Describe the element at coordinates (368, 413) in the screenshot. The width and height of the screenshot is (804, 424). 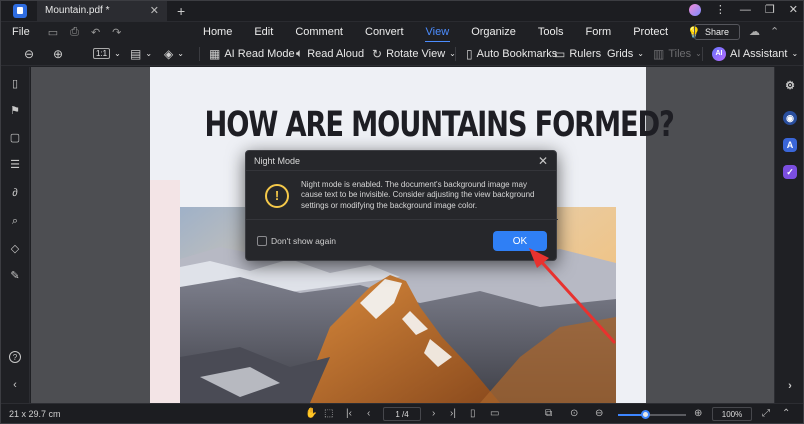
I see `previous-page-icon: ‹` at that location.